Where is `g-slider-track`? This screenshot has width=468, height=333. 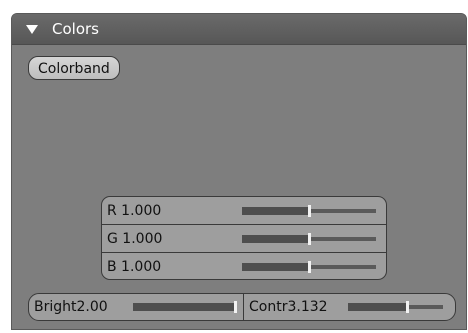 g-slider-track is located at coordinates (309, 239).